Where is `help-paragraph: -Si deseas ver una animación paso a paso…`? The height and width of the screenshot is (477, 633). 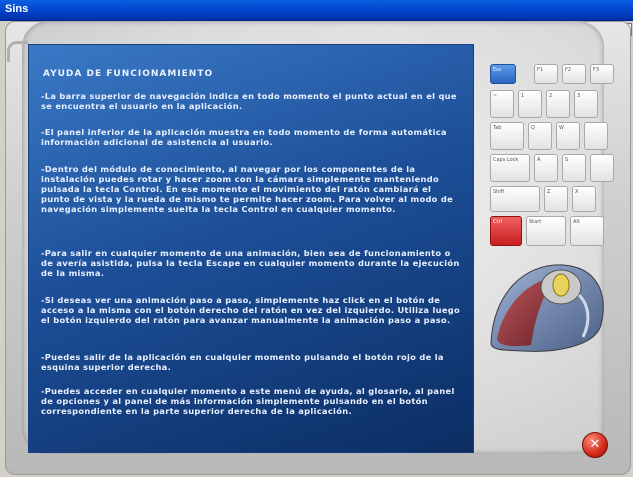
help-paragraph: -Si deseas ver una animación paso a paso… is located at coordinates (250, 310).